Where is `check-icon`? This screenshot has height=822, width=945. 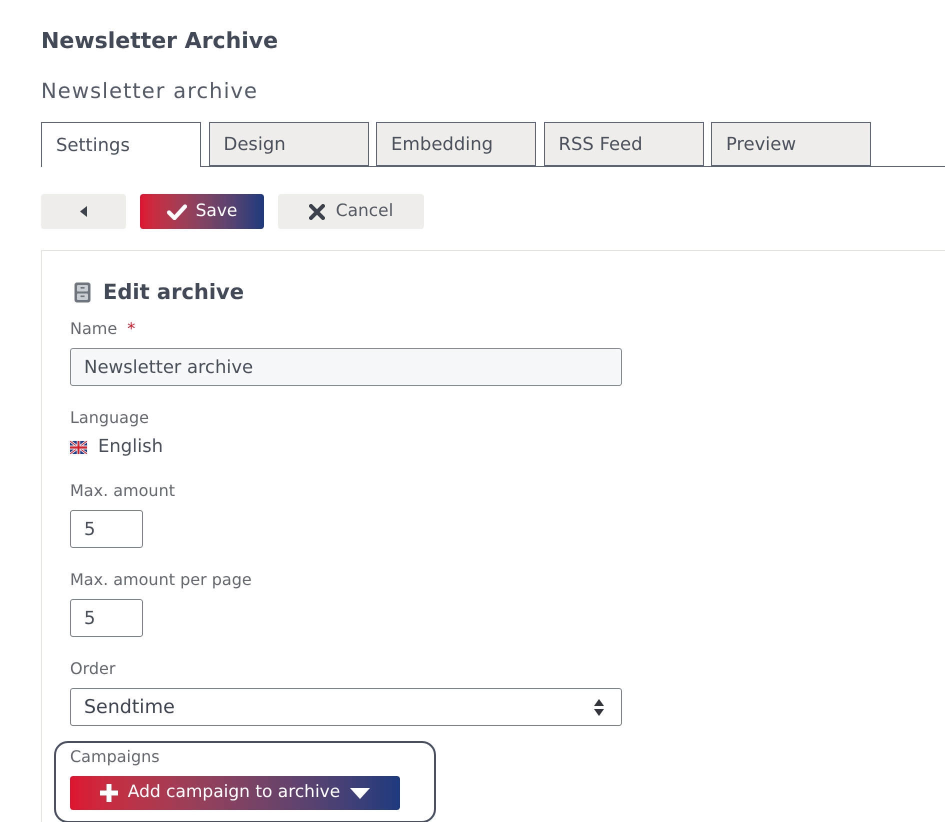 check-icon is located at coordinates (176, 212).